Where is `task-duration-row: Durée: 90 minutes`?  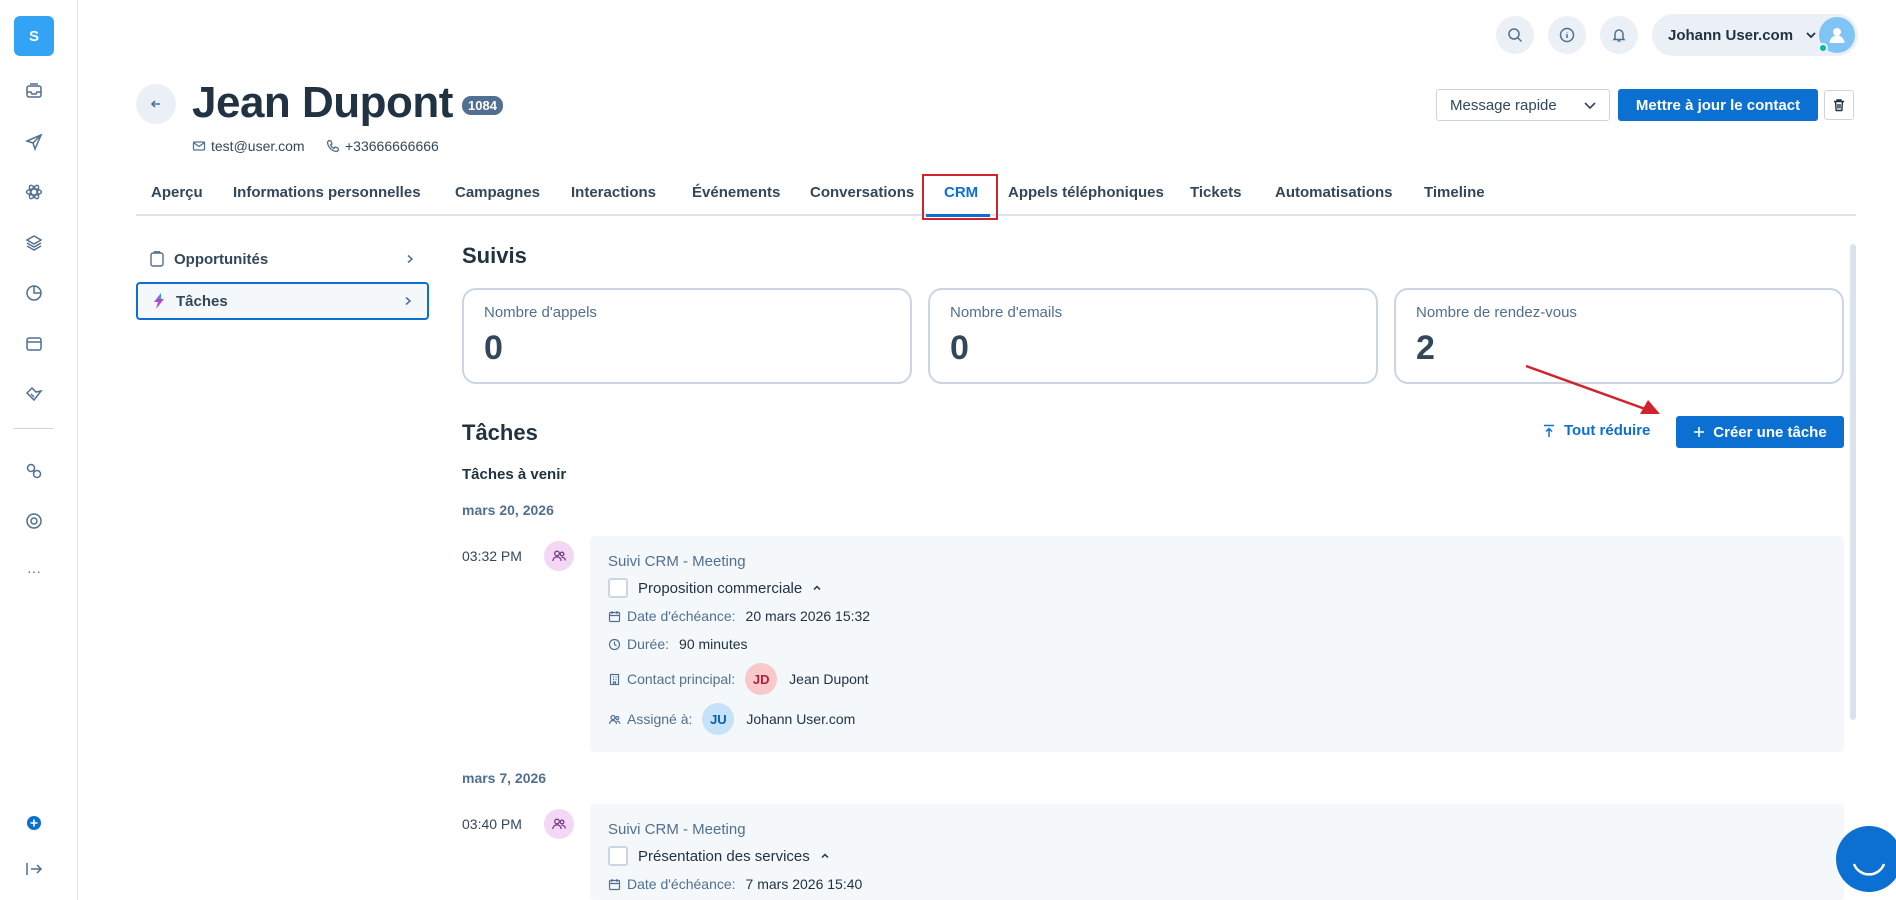 task-duration-row: Durée: 90 minutes is located at coordinates (678, 644).